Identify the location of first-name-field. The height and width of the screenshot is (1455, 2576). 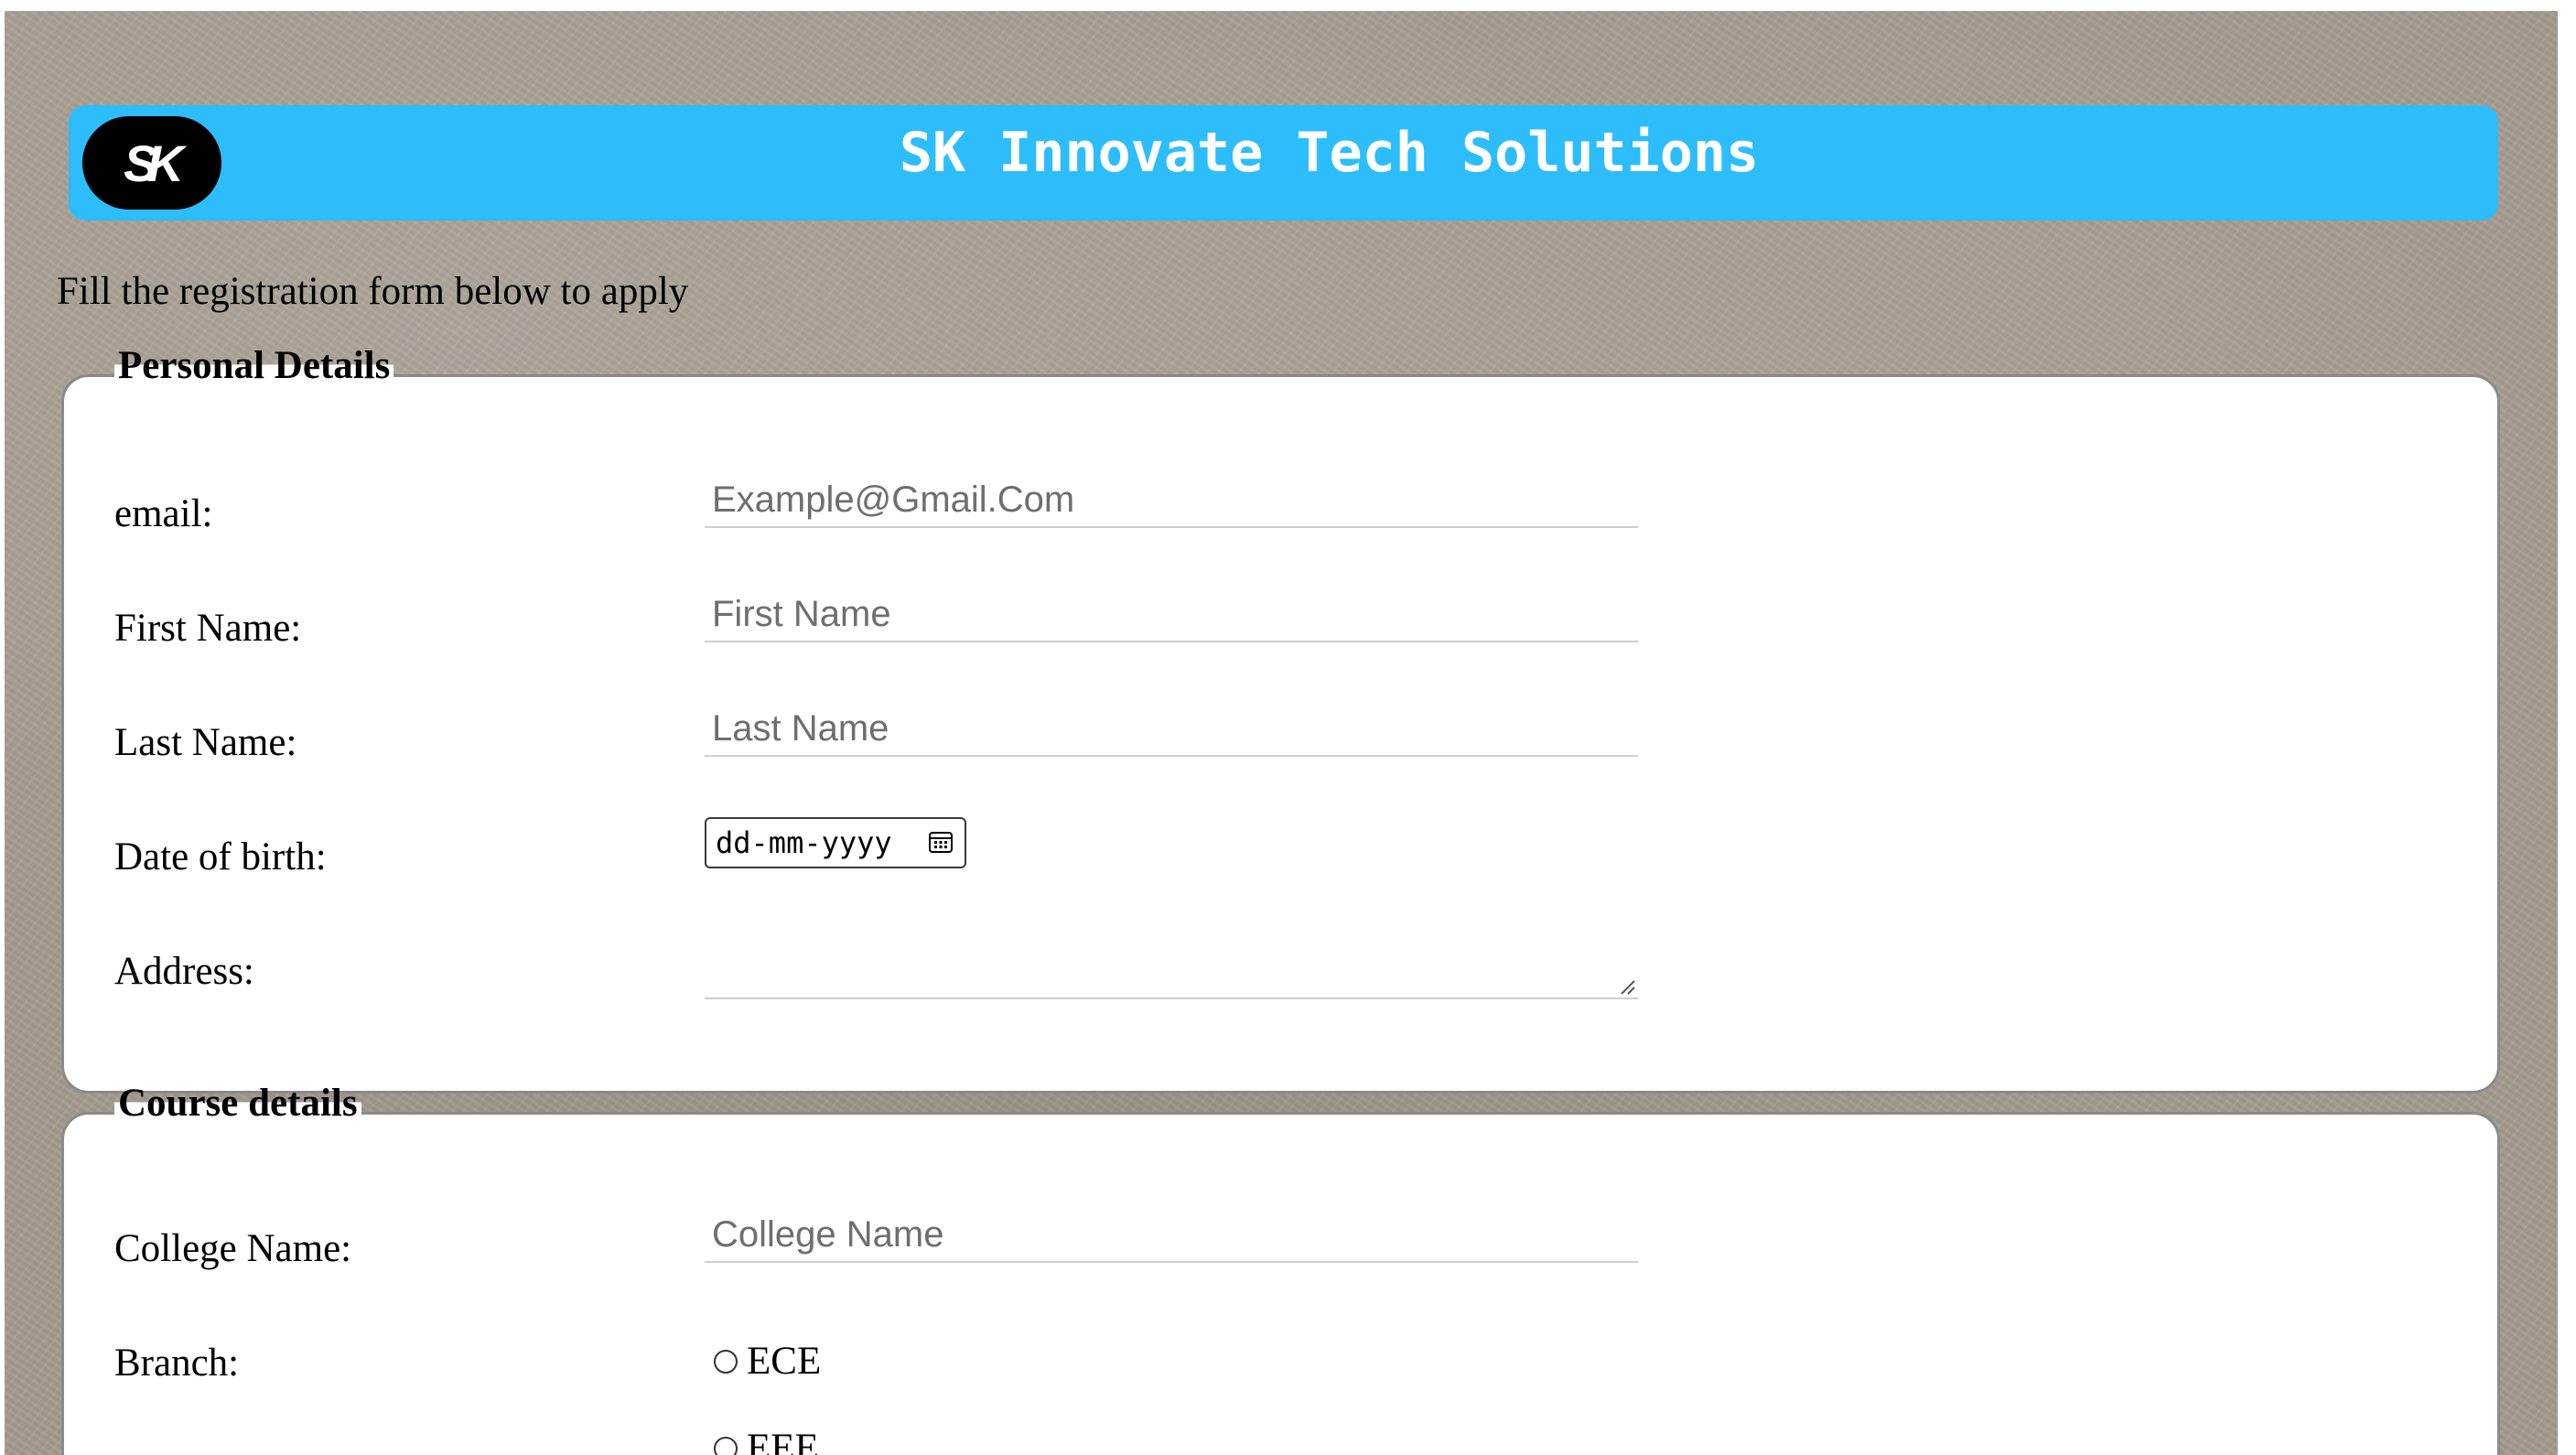
(1171, 614).